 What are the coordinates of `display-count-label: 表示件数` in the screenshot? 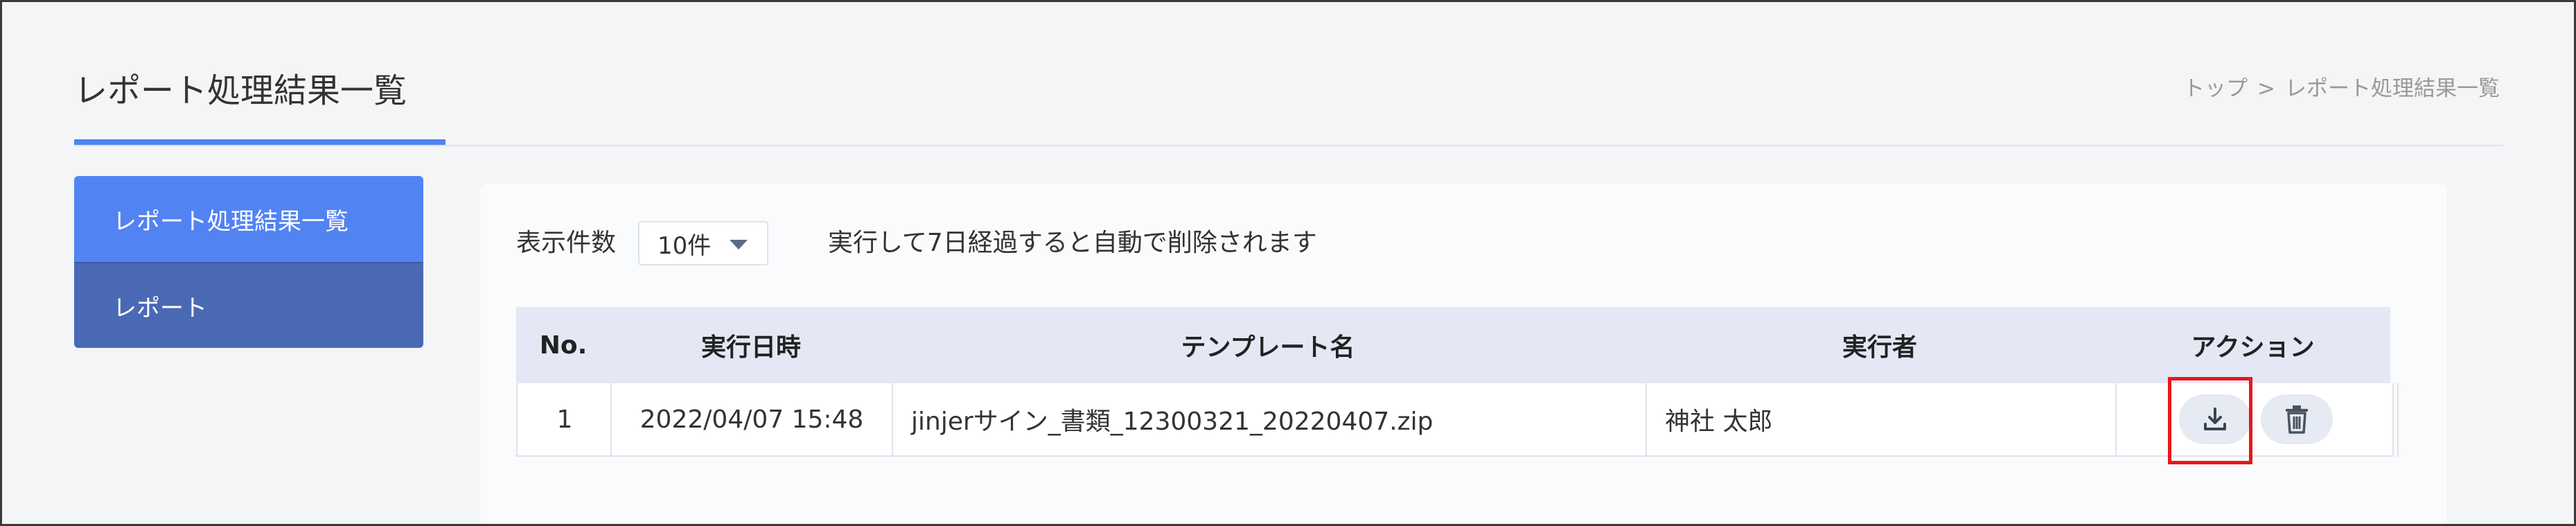 It's located at (566, 243).